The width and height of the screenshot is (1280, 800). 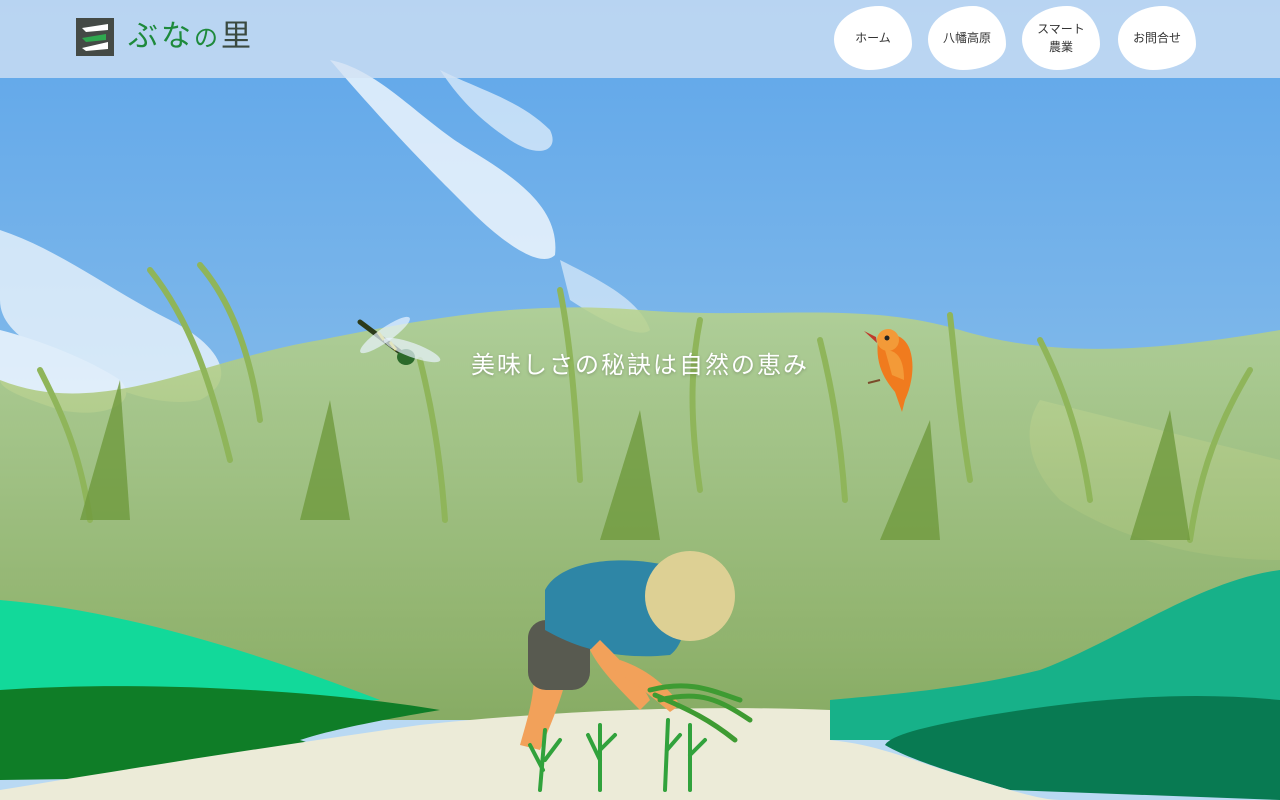 I want to click on logo-text-suffix: 里, so click(x=237, y=36).